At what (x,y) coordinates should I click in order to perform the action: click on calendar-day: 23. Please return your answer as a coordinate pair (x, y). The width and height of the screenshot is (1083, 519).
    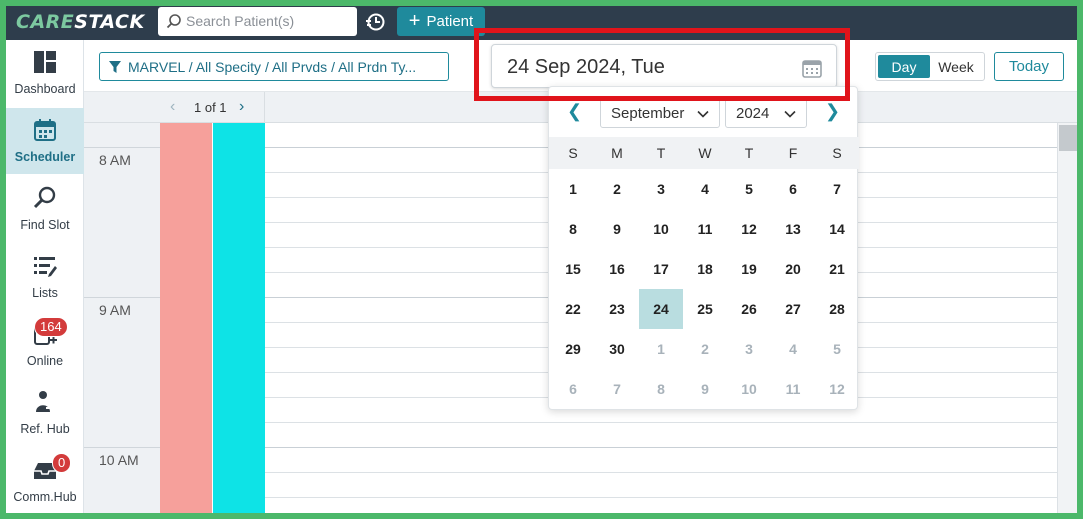
    Looking at the image, I should click on (617, 309).